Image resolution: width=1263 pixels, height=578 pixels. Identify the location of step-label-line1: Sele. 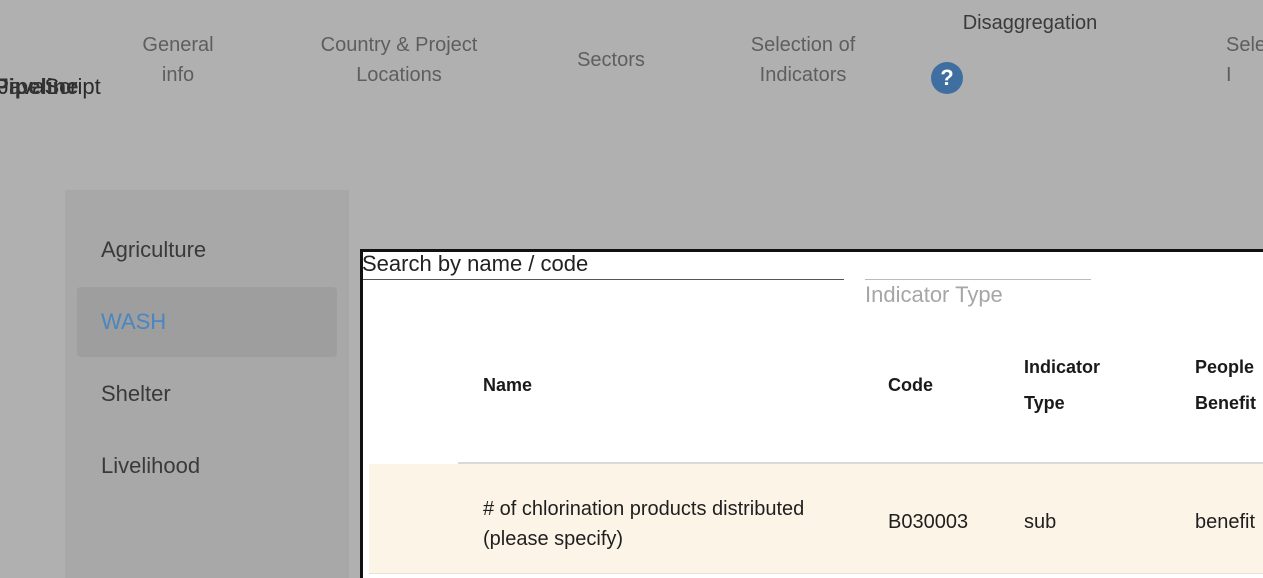
(1244, 45).